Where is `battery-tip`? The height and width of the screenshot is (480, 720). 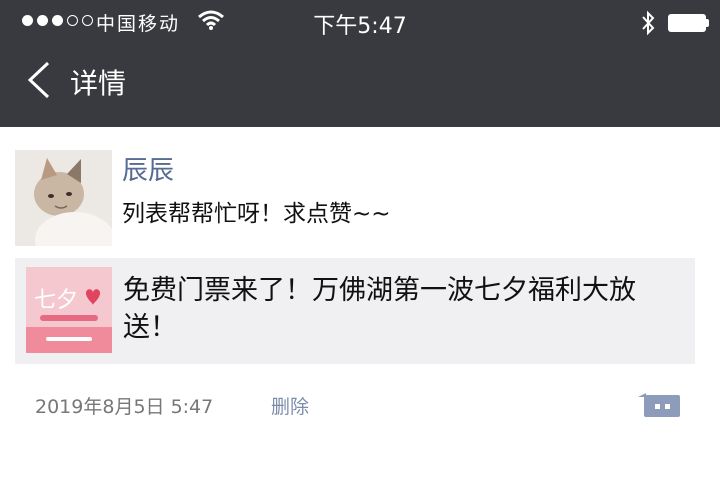
battery-tip is located at coordinates (707, 23).